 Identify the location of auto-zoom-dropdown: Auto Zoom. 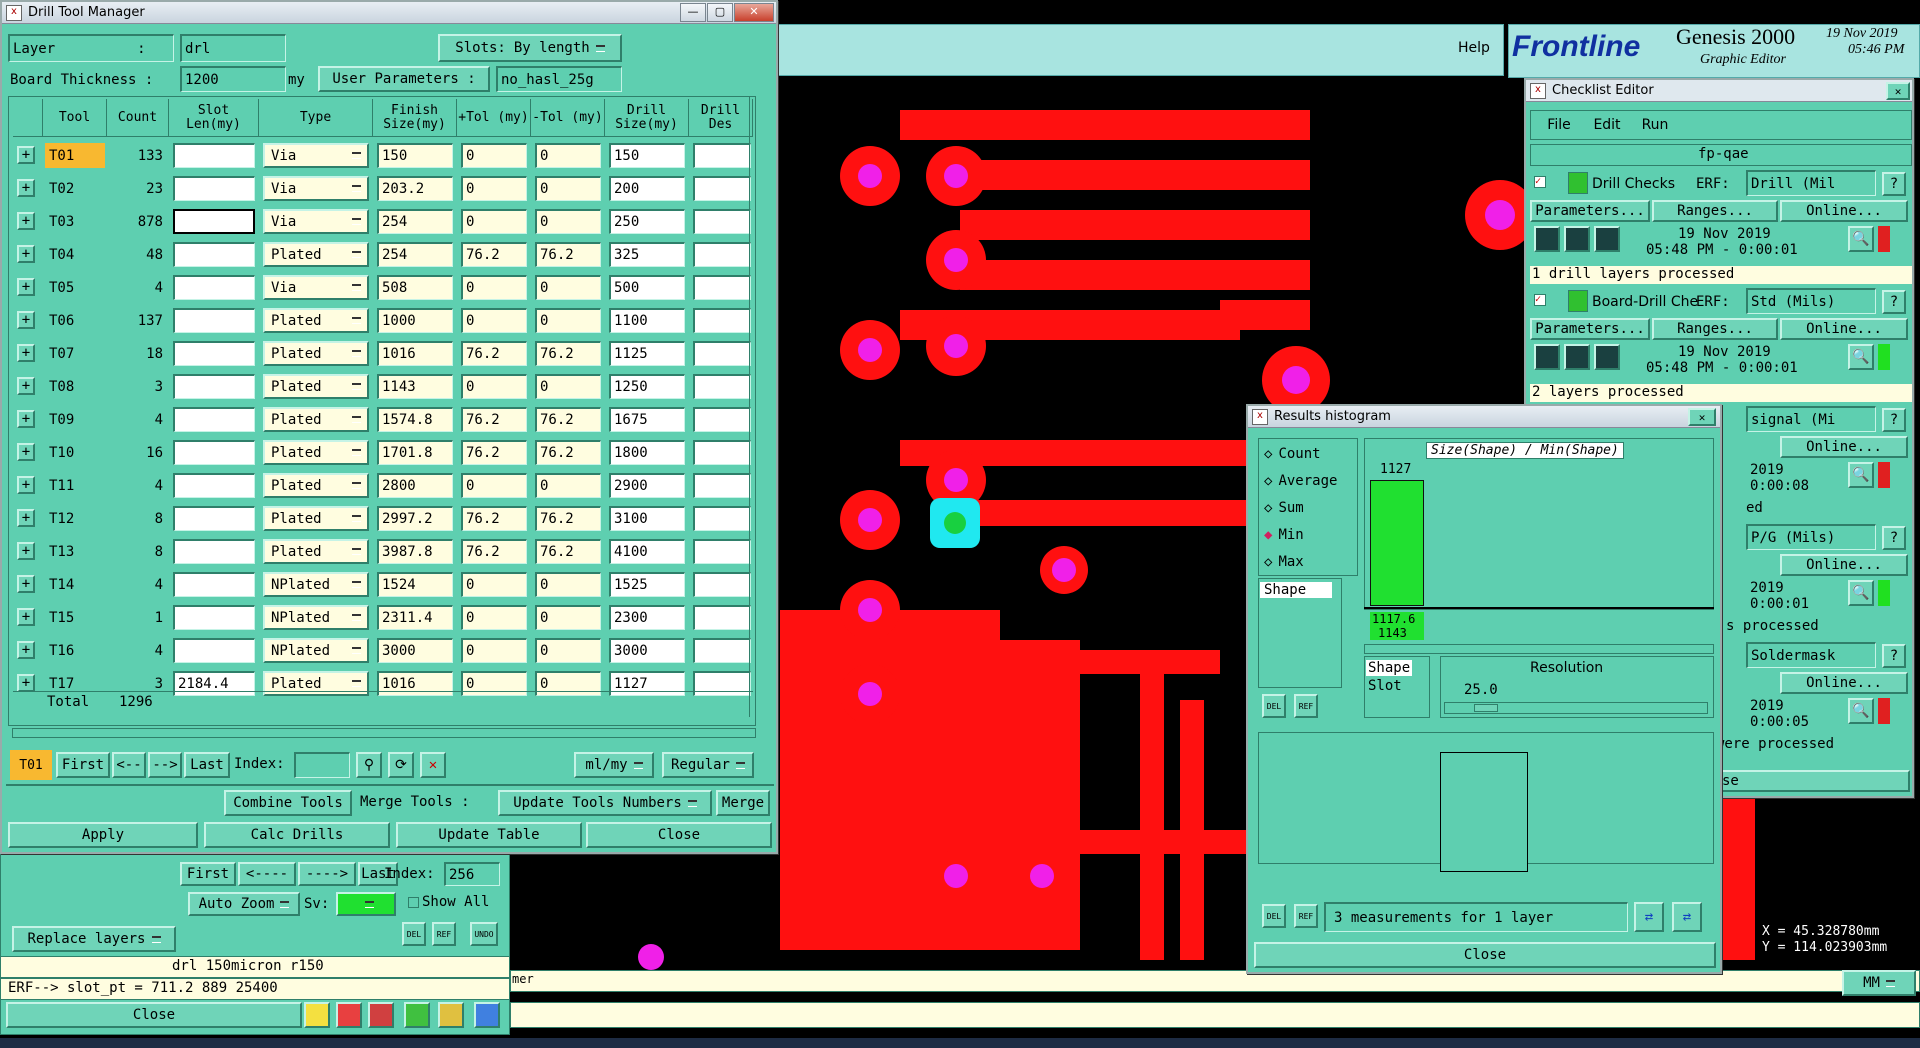
(244, 904).